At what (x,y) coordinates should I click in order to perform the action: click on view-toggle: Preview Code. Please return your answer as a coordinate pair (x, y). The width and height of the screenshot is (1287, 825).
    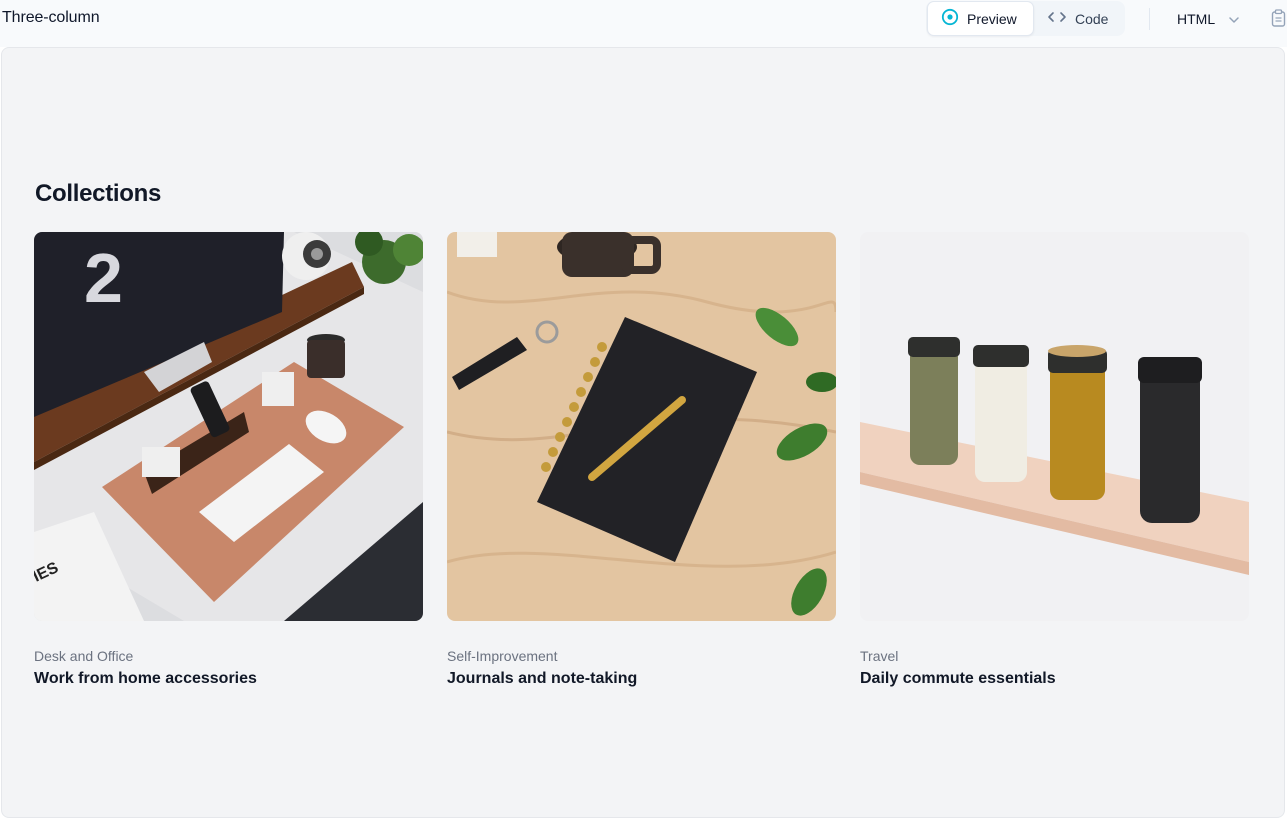
    Looking at the image, I should click on (1025, 18).